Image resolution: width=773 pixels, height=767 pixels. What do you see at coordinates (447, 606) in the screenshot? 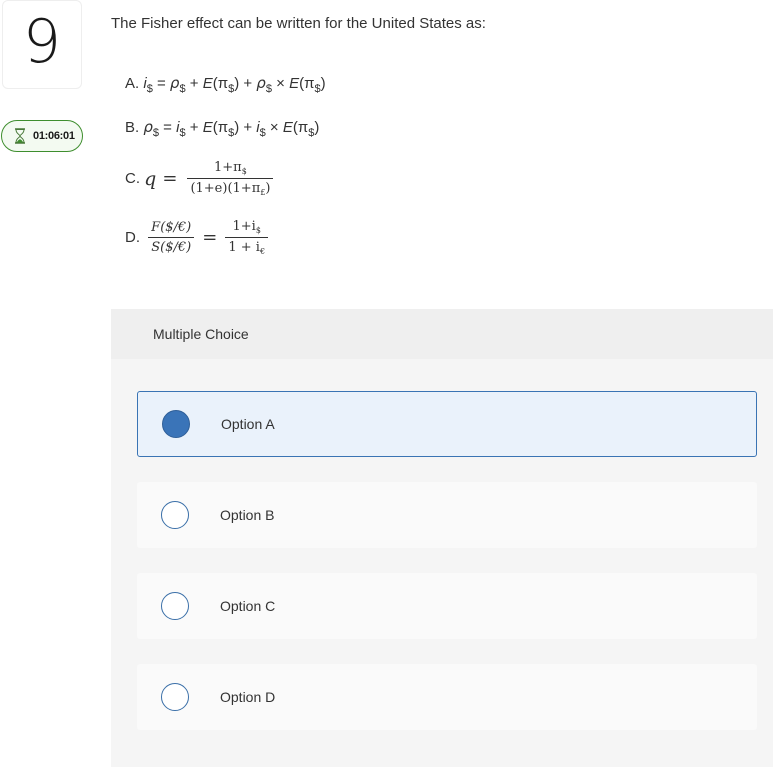
I see `choice-option-c: Option C` at bounding box center [447, 606].